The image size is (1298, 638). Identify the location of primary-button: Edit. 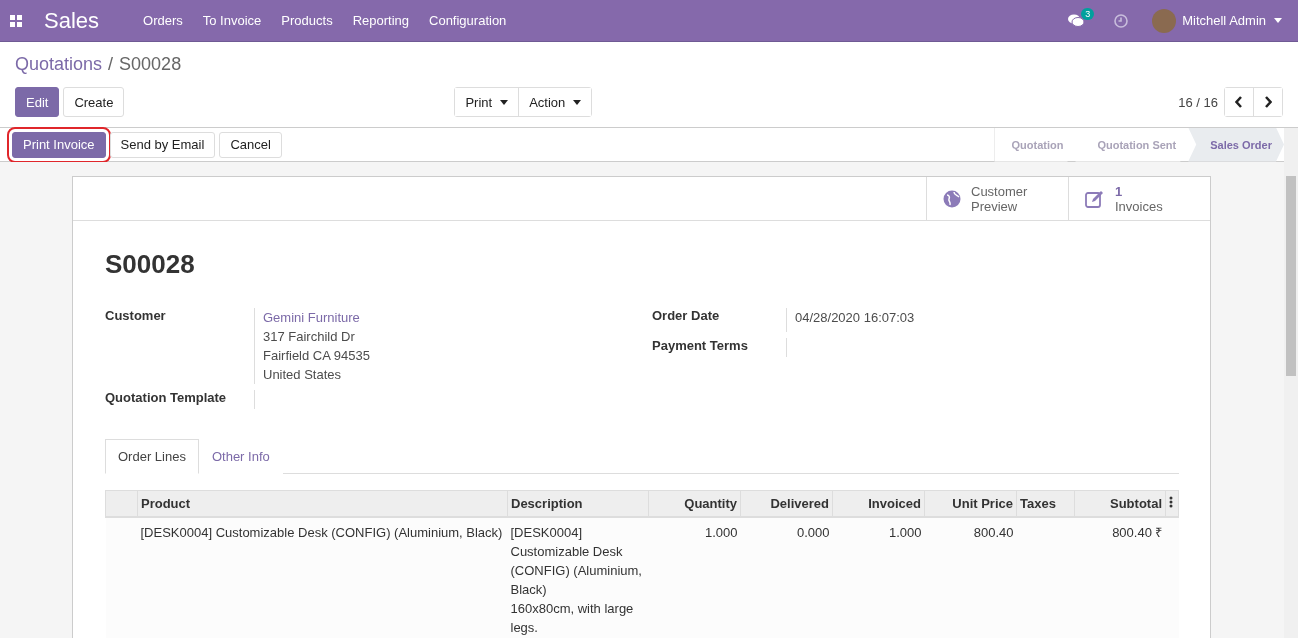
(37, 102).